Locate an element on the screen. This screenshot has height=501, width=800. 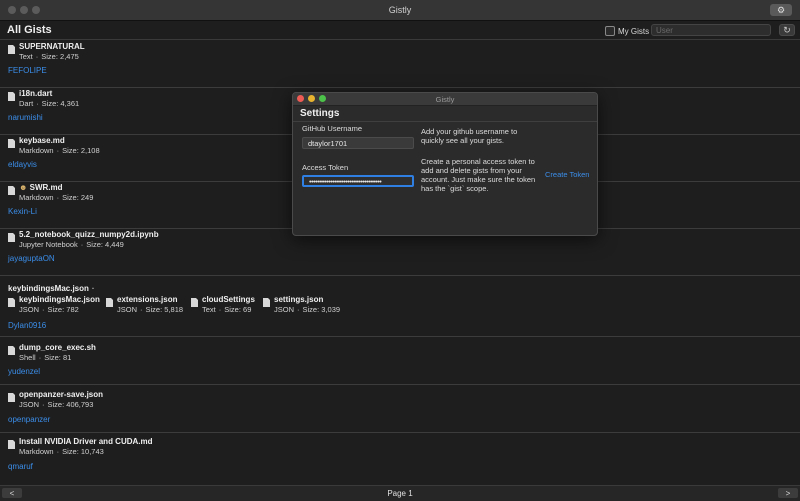
gist-file: keybase.md Markdown · Size: 2,108 is located at coordinates (54, 145).